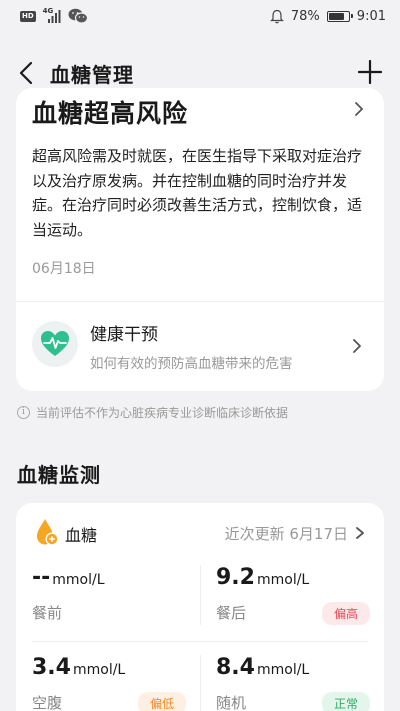 The image size is (400, 711). What do you see at coordinates (28, 16) in the screenshot?
I see `hd-icon: HD` at bounding box center [28, 16].